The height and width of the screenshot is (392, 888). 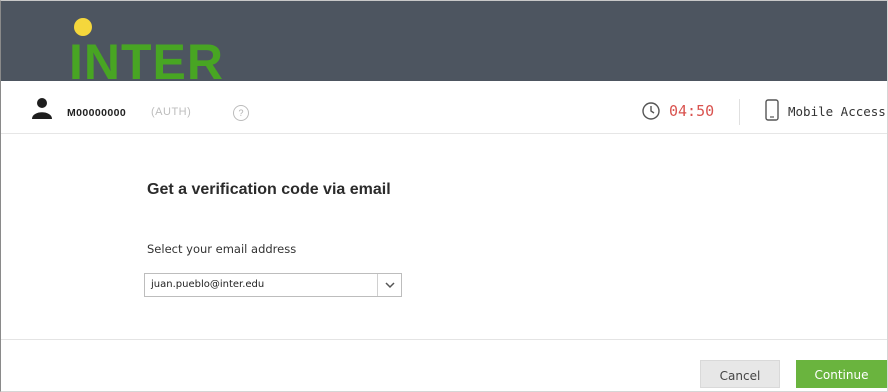 What do you see at coordinates (740, 374) in the screenshot?
I see `cancel-button: Cancel` at bounding box center [740, 374].